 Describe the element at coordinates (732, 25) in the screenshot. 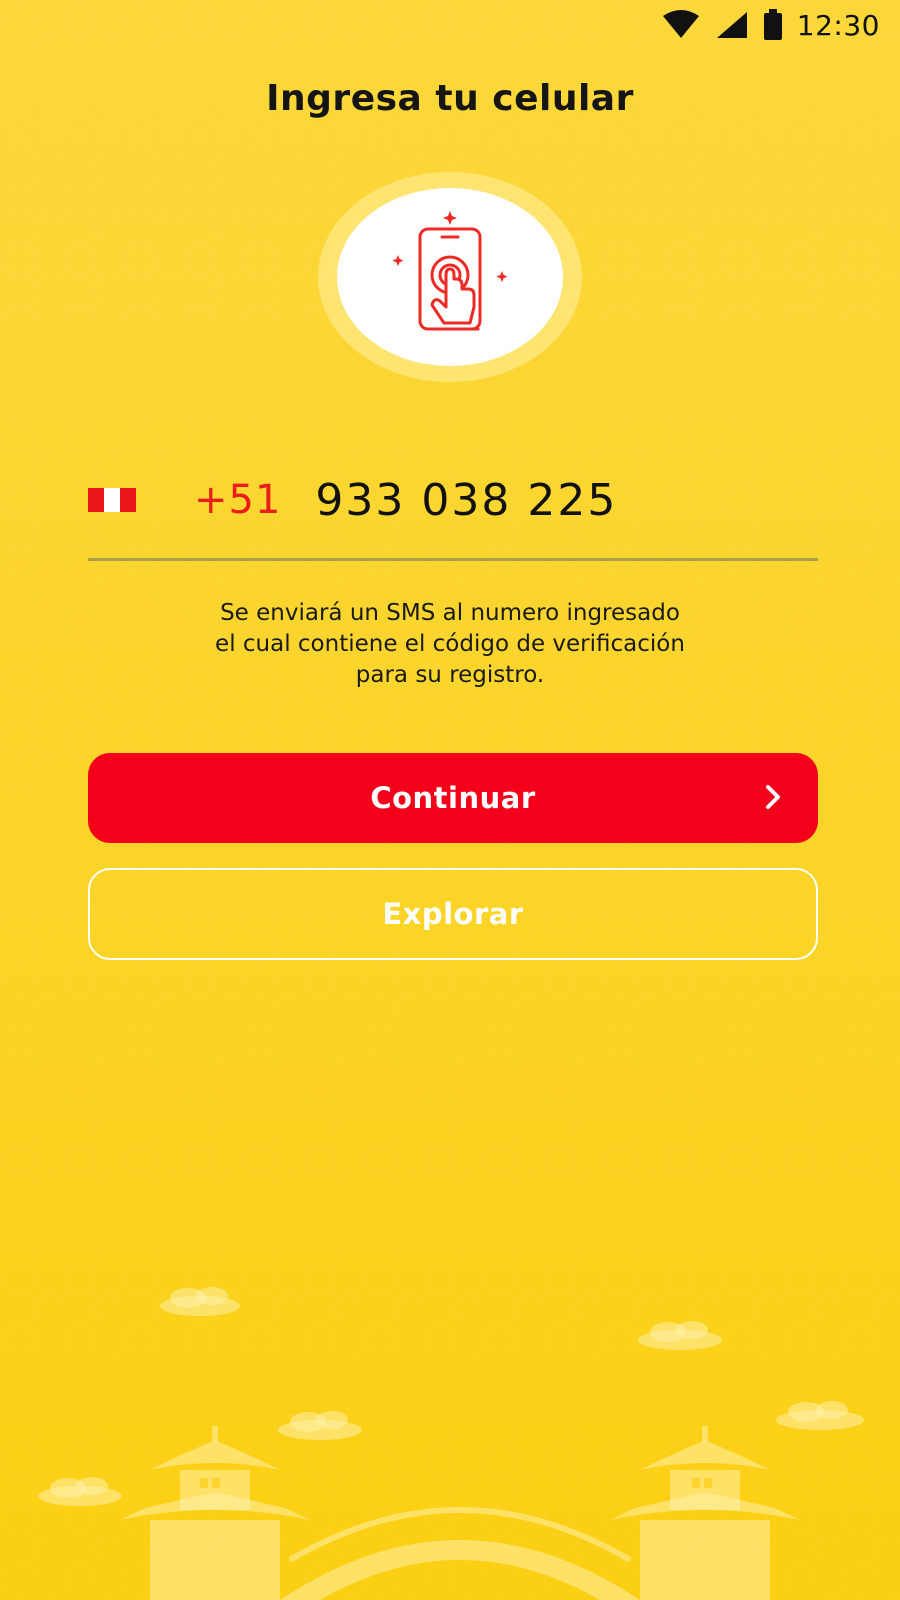

I see `cell-signal-icon` at that location.